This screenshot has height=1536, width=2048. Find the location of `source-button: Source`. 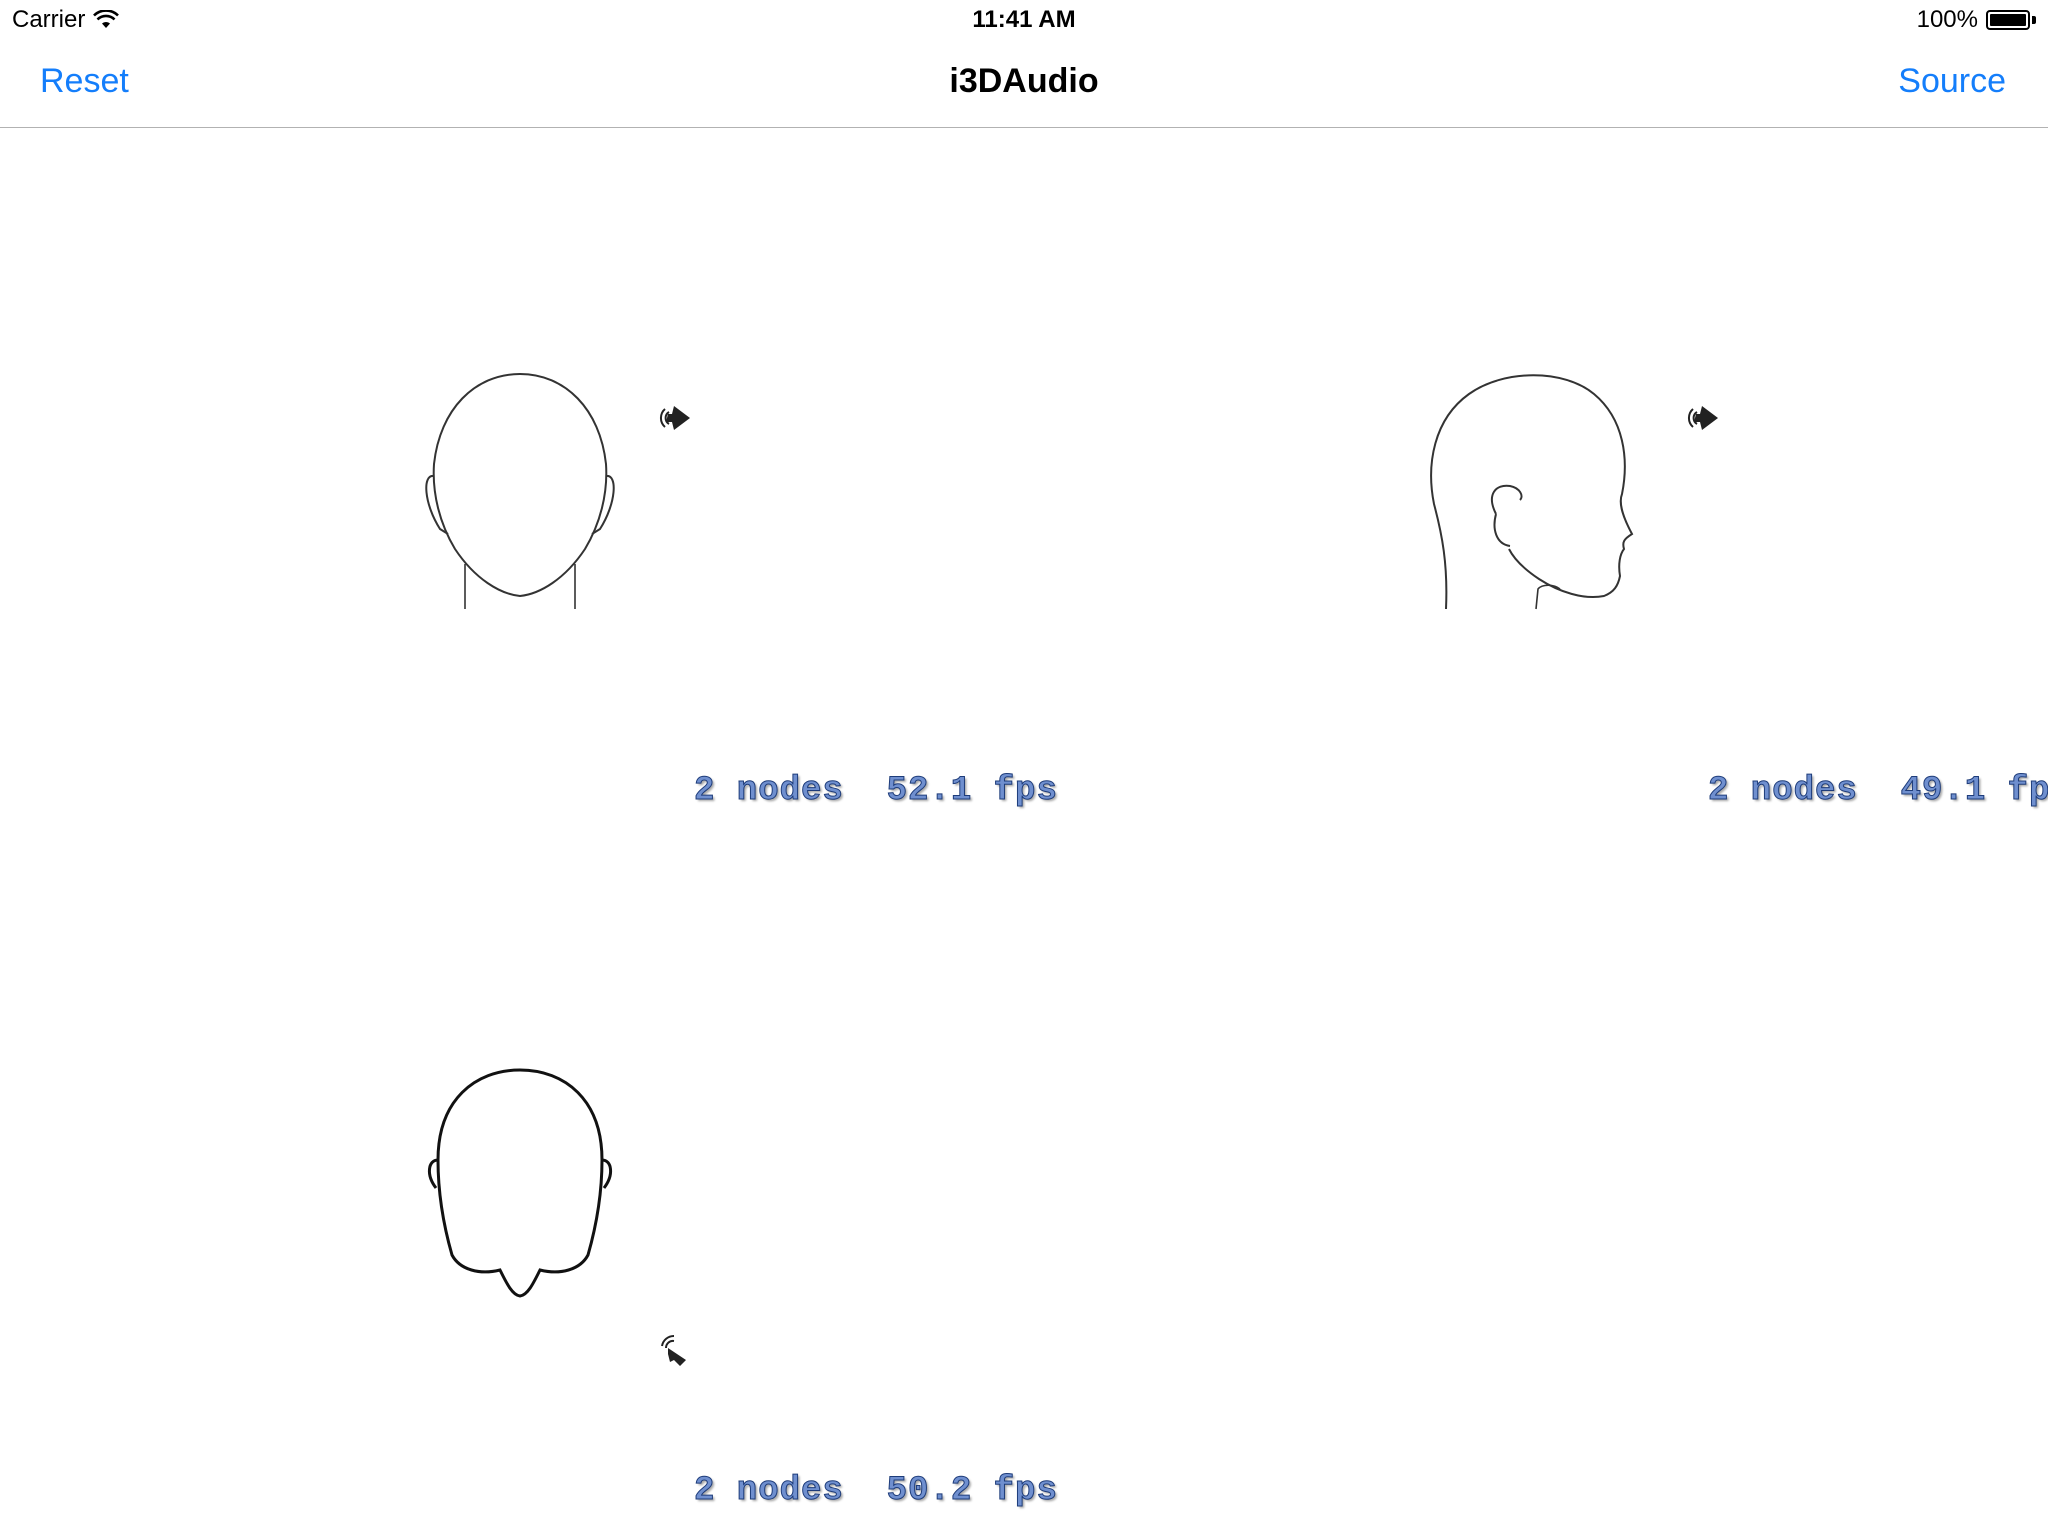

source-button: Source is located at coordinates (1952, 81).